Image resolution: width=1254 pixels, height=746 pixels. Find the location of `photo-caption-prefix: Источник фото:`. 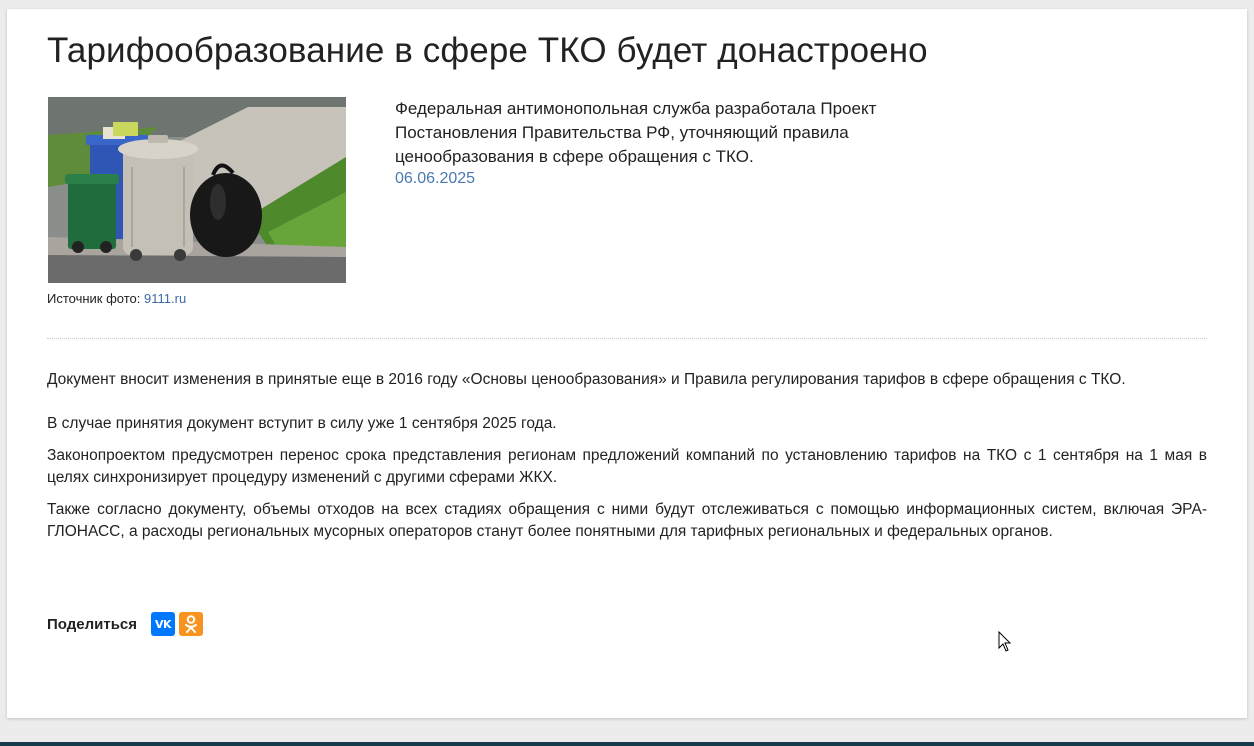

photo-caption-prefix: Источник фото: is located at coordinates (96, 298).